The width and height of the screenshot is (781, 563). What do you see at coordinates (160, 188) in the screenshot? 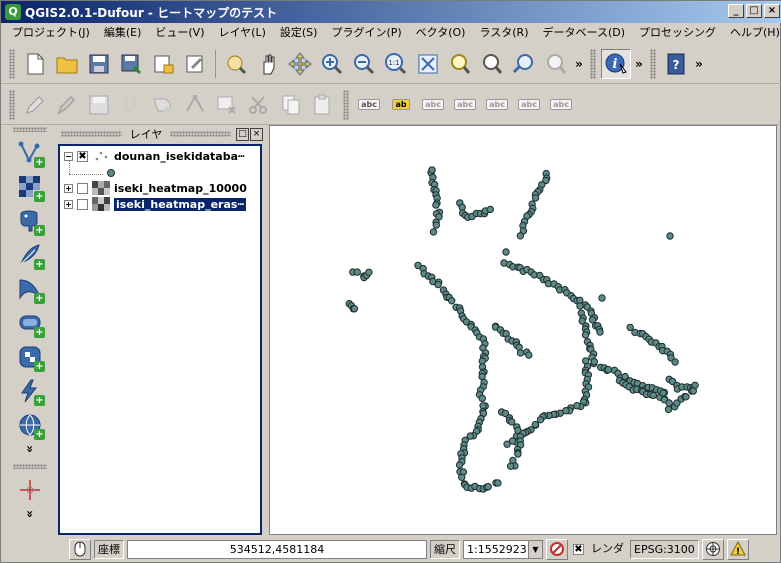
I see `layer-item: + iseki_heatmap_10000` at bounding box center [160, 188].